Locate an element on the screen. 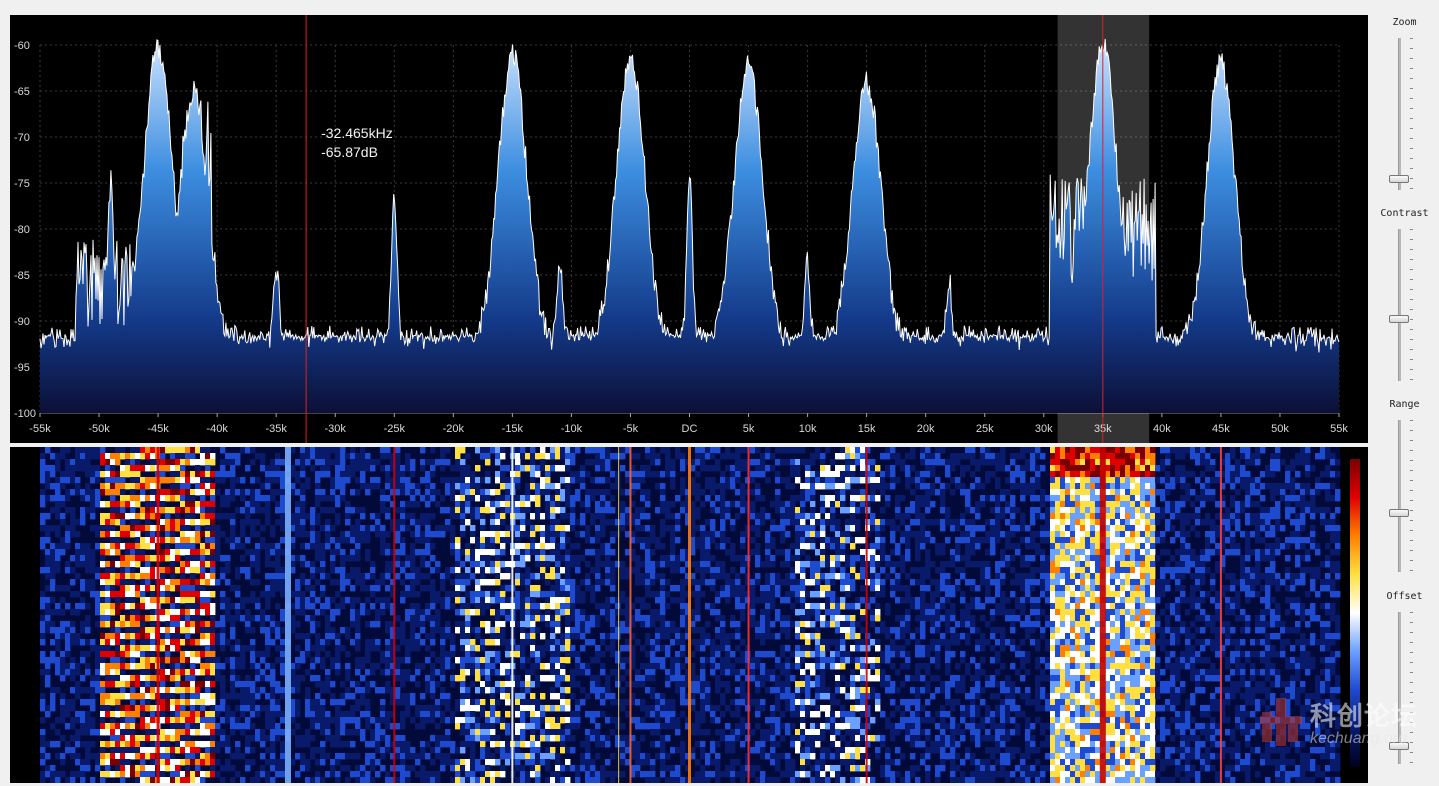  x-tick-label: -20k is located at coordinates (454, 429).